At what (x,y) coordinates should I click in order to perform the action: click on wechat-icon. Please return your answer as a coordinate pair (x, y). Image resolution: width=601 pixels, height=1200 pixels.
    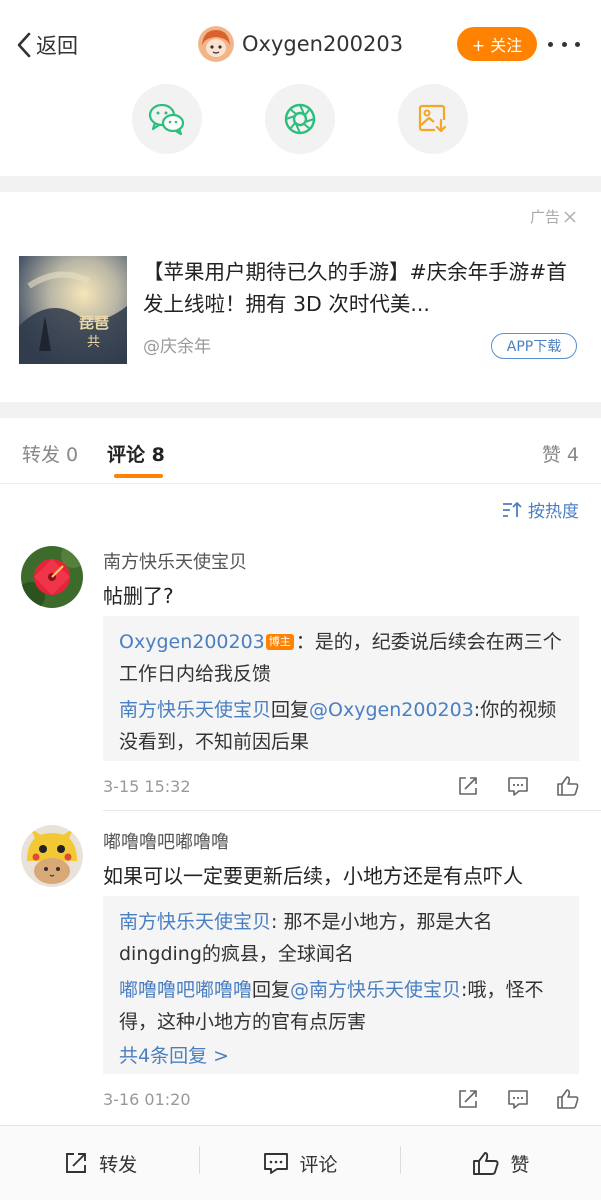
    Looking at the image, I should click on (166, 119).